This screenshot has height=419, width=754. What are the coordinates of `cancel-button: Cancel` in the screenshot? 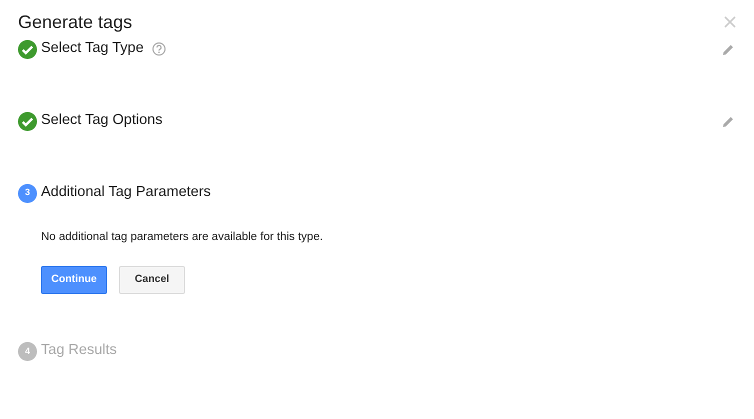 It's located at (152, 280).